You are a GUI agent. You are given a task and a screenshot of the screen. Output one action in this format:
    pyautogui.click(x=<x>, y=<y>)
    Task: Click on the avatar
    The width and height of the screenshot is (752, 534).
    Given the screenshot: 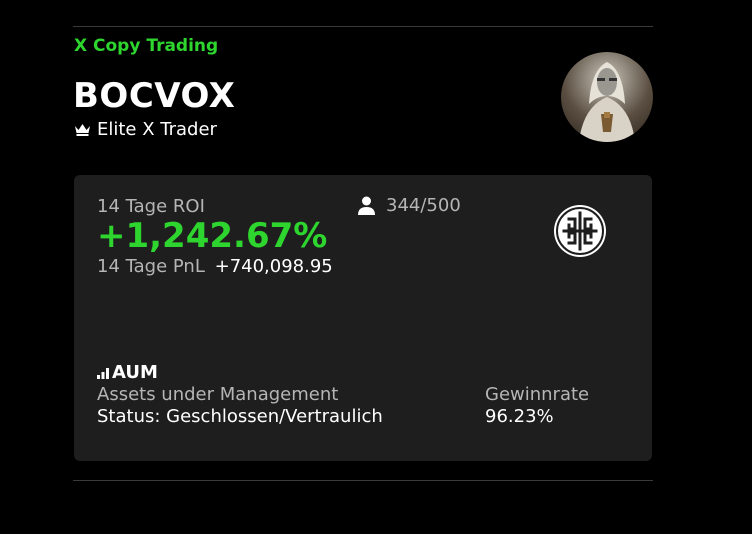 What is the action you would take?
    pyautogui.click(x=607, y=97)
    